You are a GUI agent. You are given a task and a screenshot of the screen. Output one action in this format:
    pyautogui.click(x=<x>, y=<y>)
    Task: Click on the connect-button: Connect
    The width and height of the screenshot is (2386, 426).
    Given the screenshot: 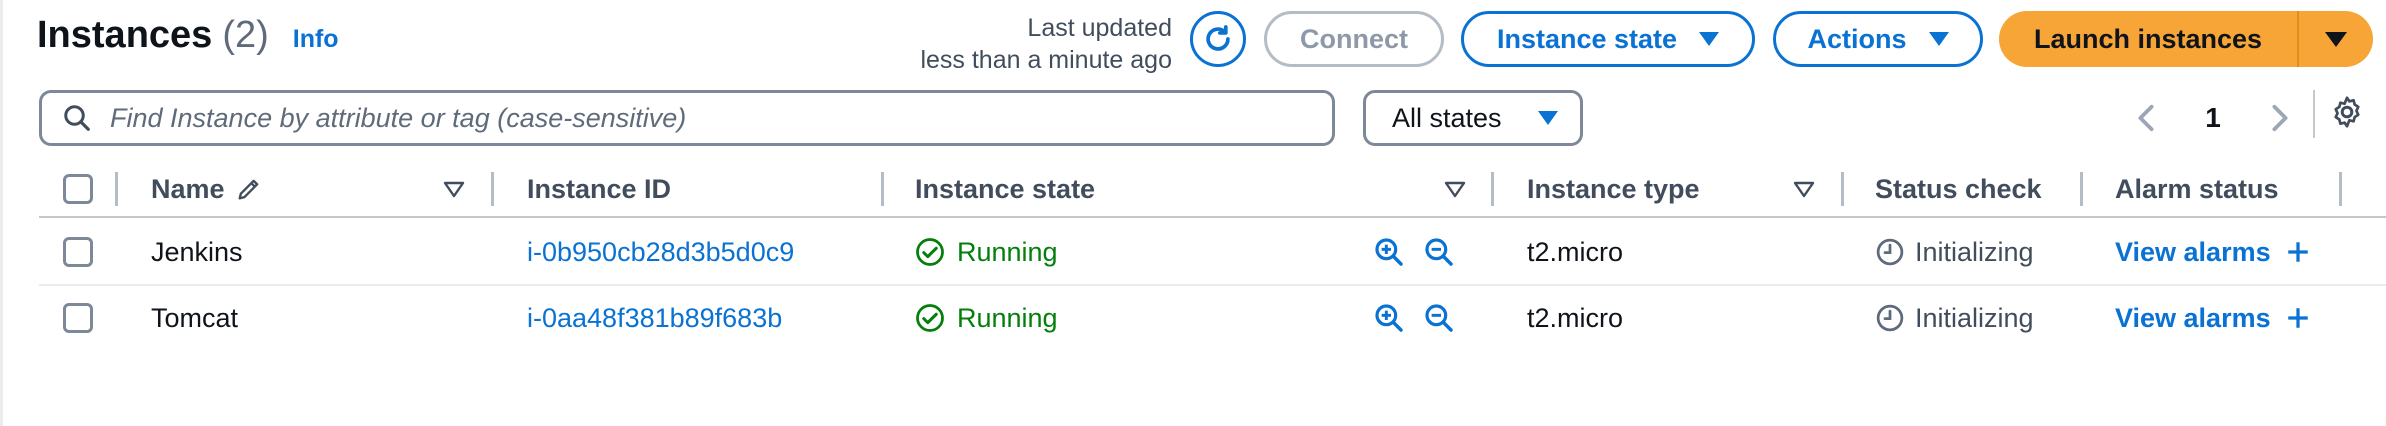 What is the action you would take?
    pyautogui.click(x=1354, y=39)
    